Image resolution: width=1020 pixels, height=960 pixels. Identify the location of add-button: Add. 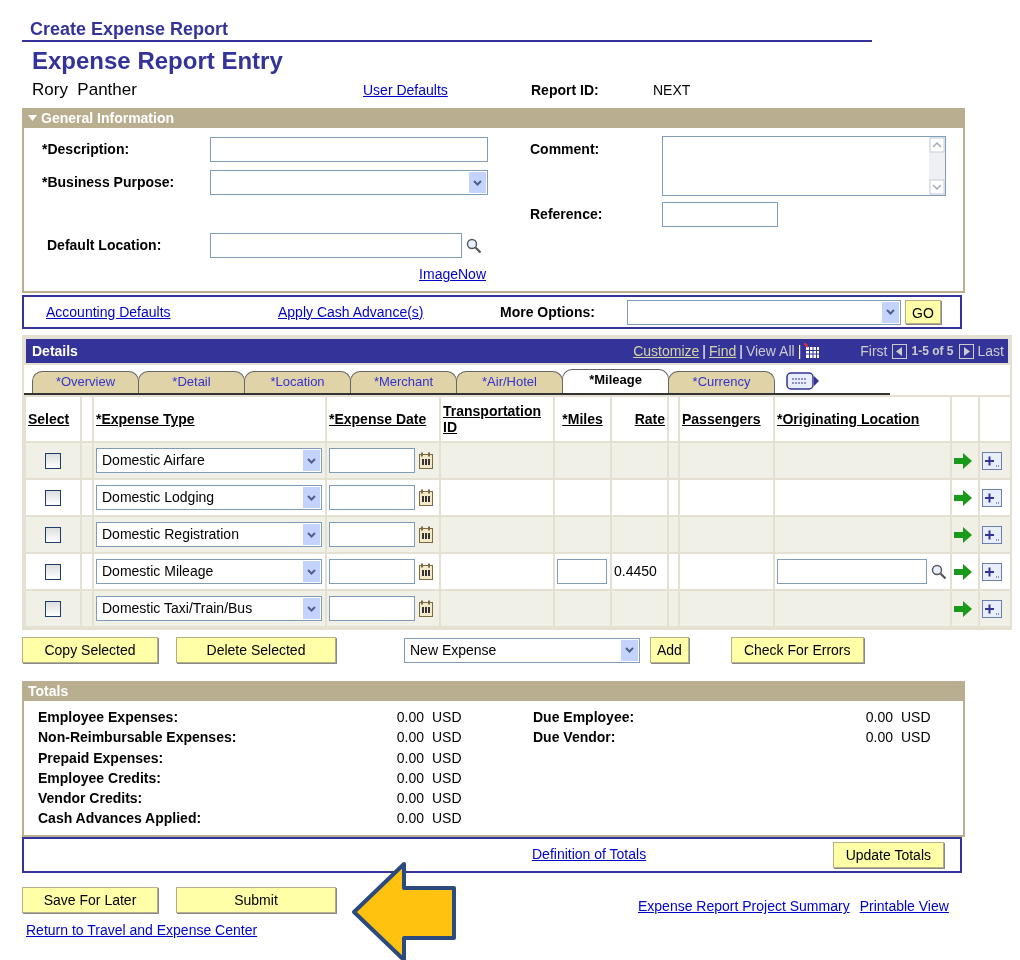
(669, 650).